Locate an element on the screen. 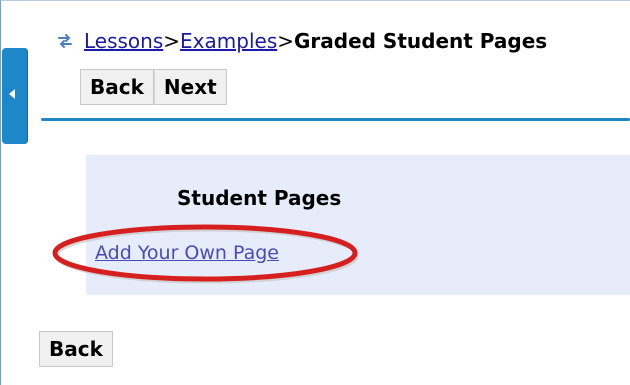 This screenshot has height=385, width=630. refresh-icon is located at coordinates (65, 41).